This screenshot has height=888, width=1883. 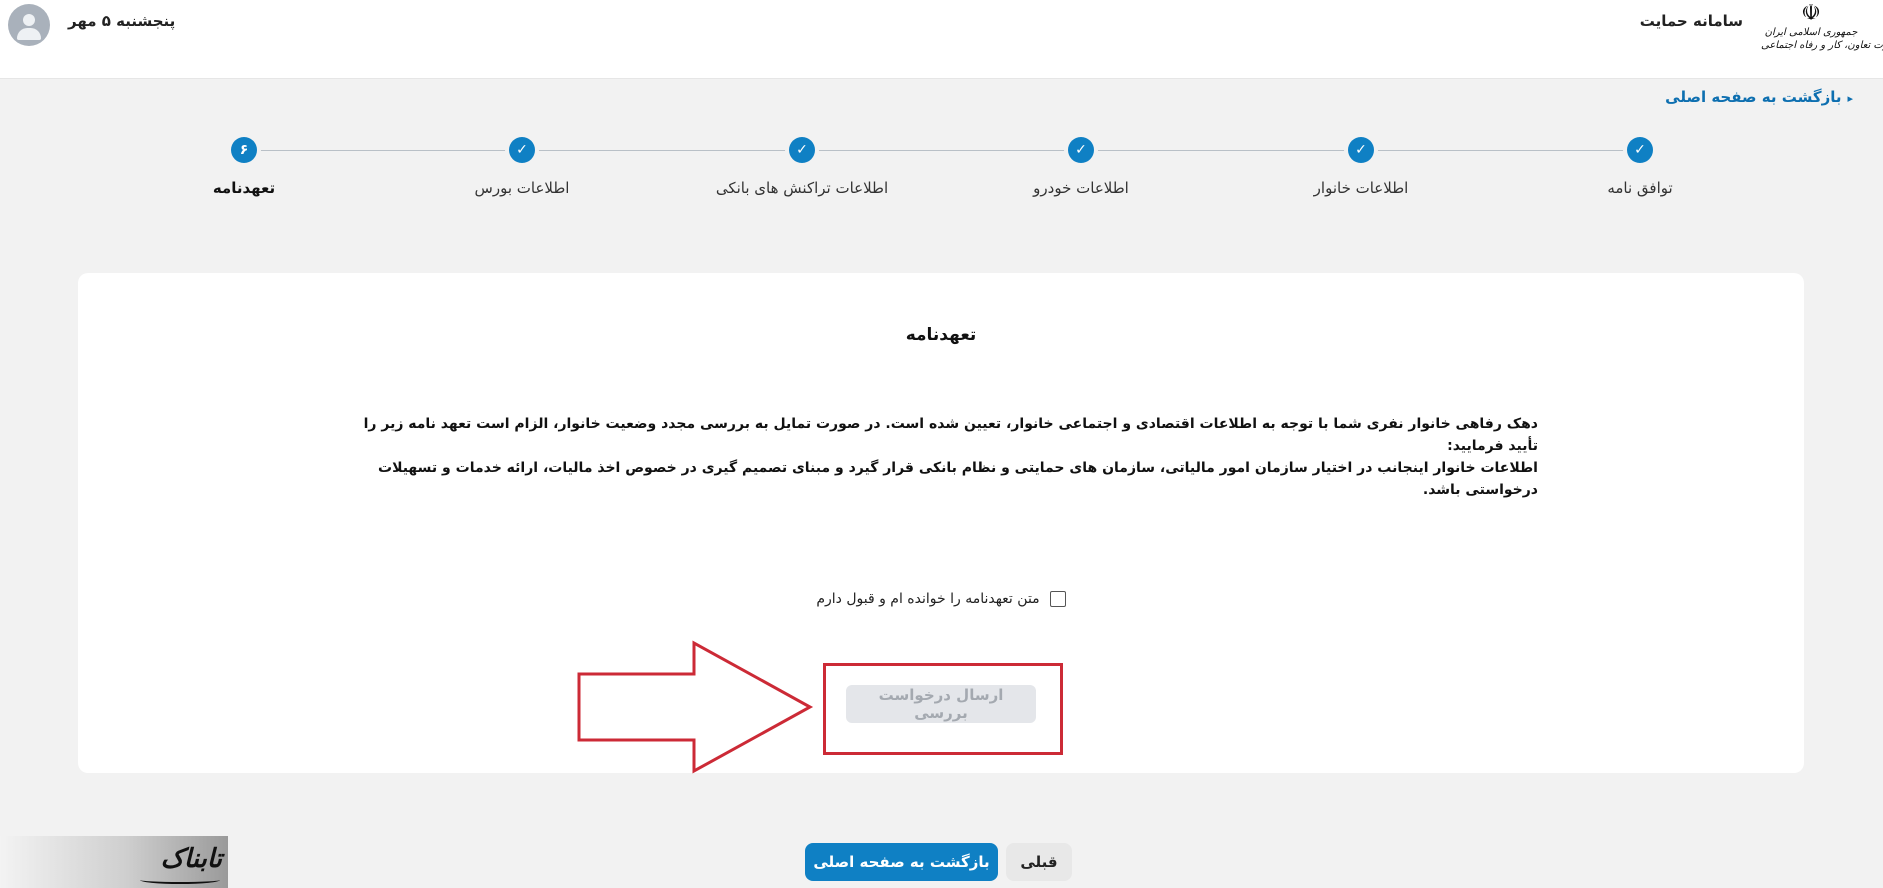 What do you see at coordinates (191, 859) in the screenshot?
I see `watermark-text: تابناک` at bounding box center [191, 859].